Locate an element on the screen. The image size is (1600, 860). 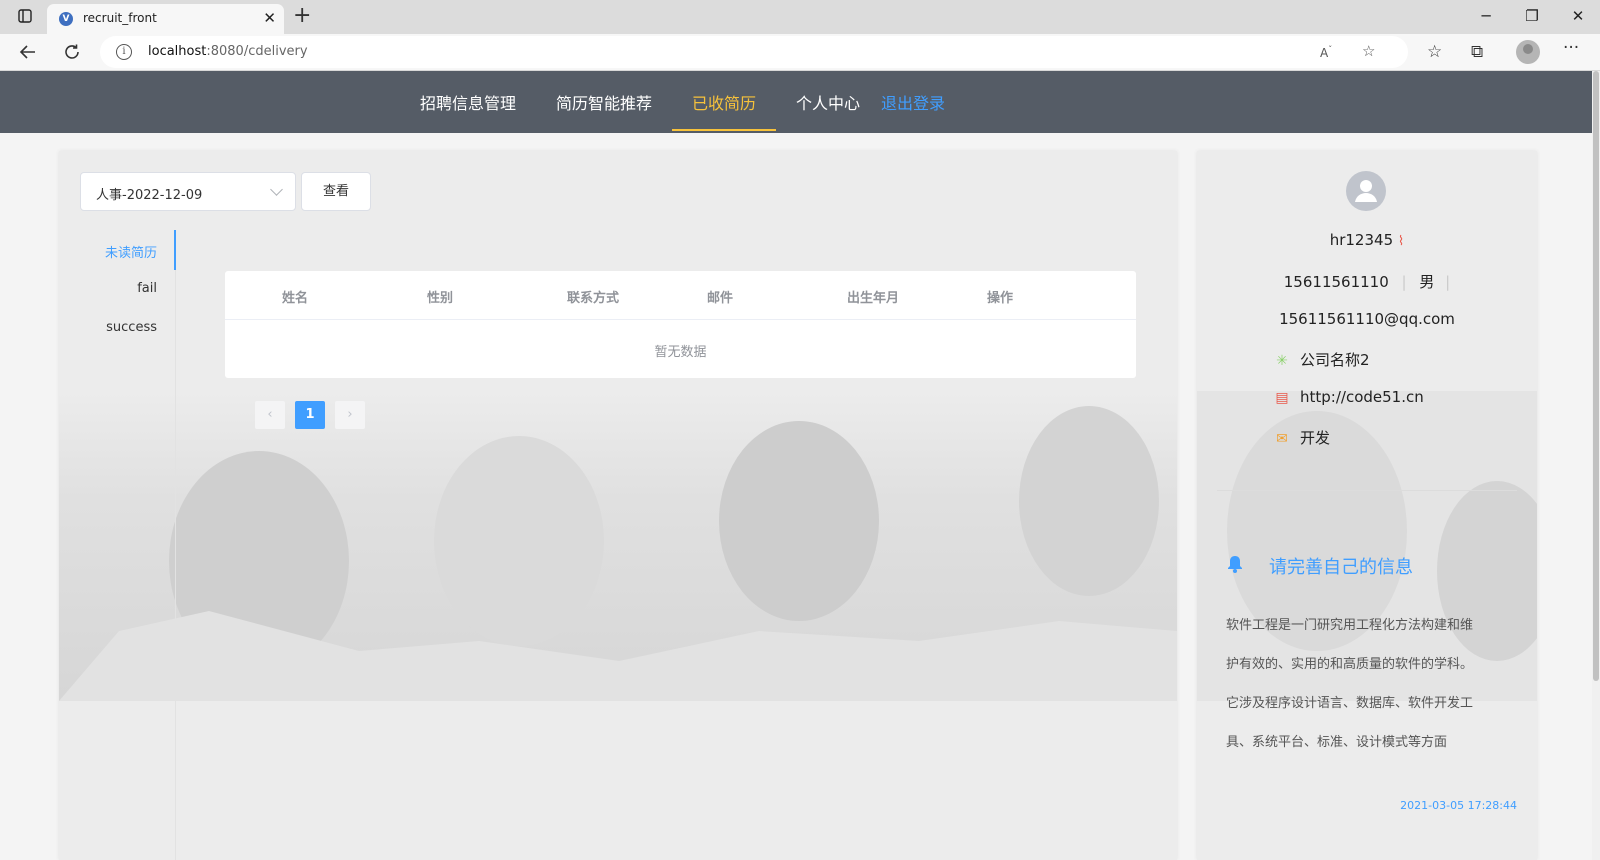
table-header-divider is located at coordinates (680, 319).